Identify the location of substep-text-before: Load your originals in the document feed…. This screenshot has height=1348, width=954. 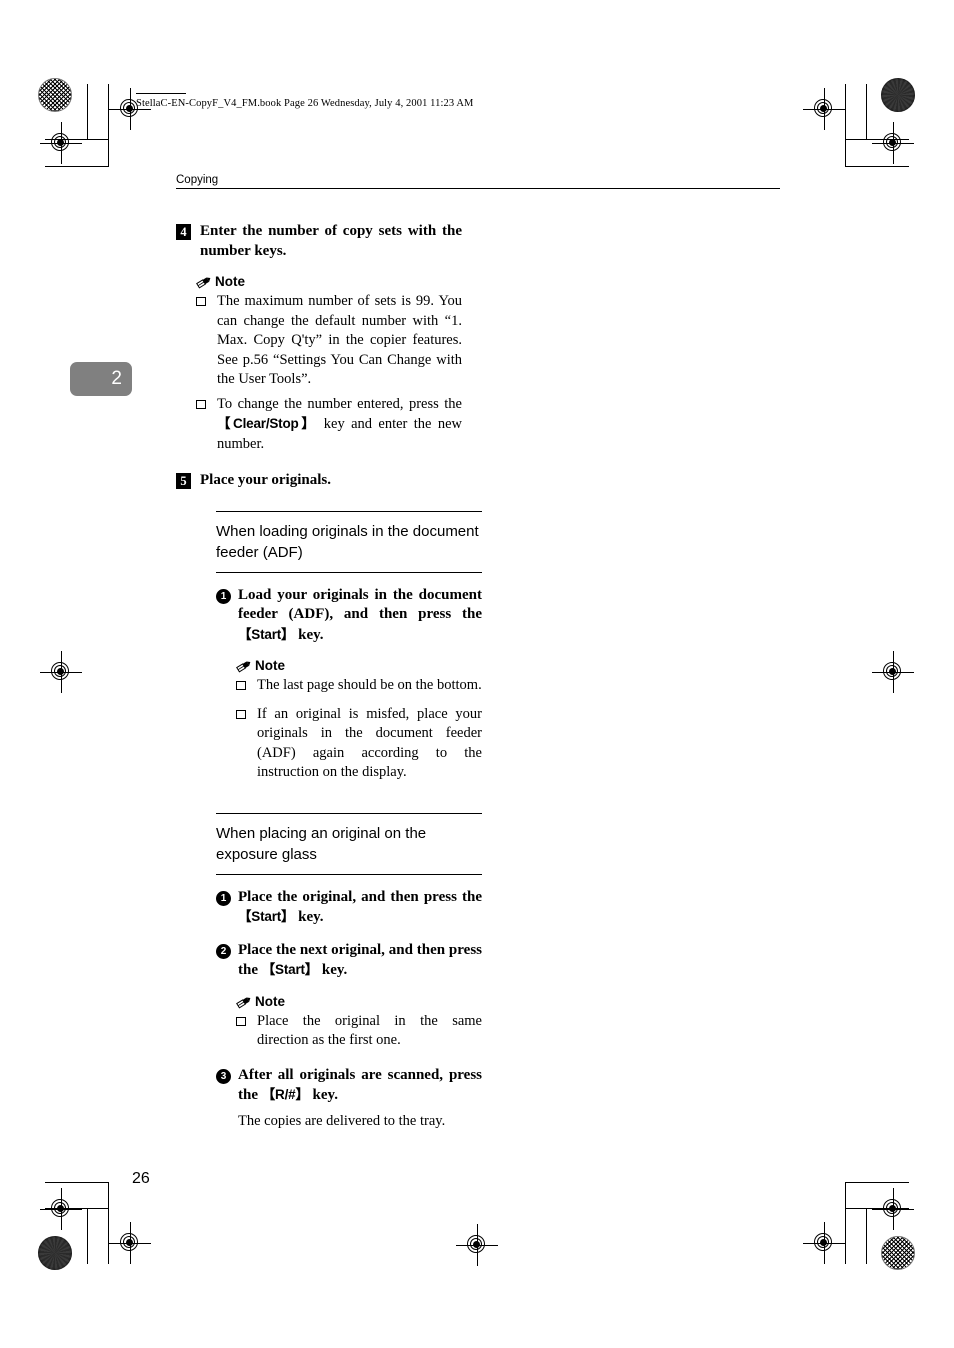
(360, 604).